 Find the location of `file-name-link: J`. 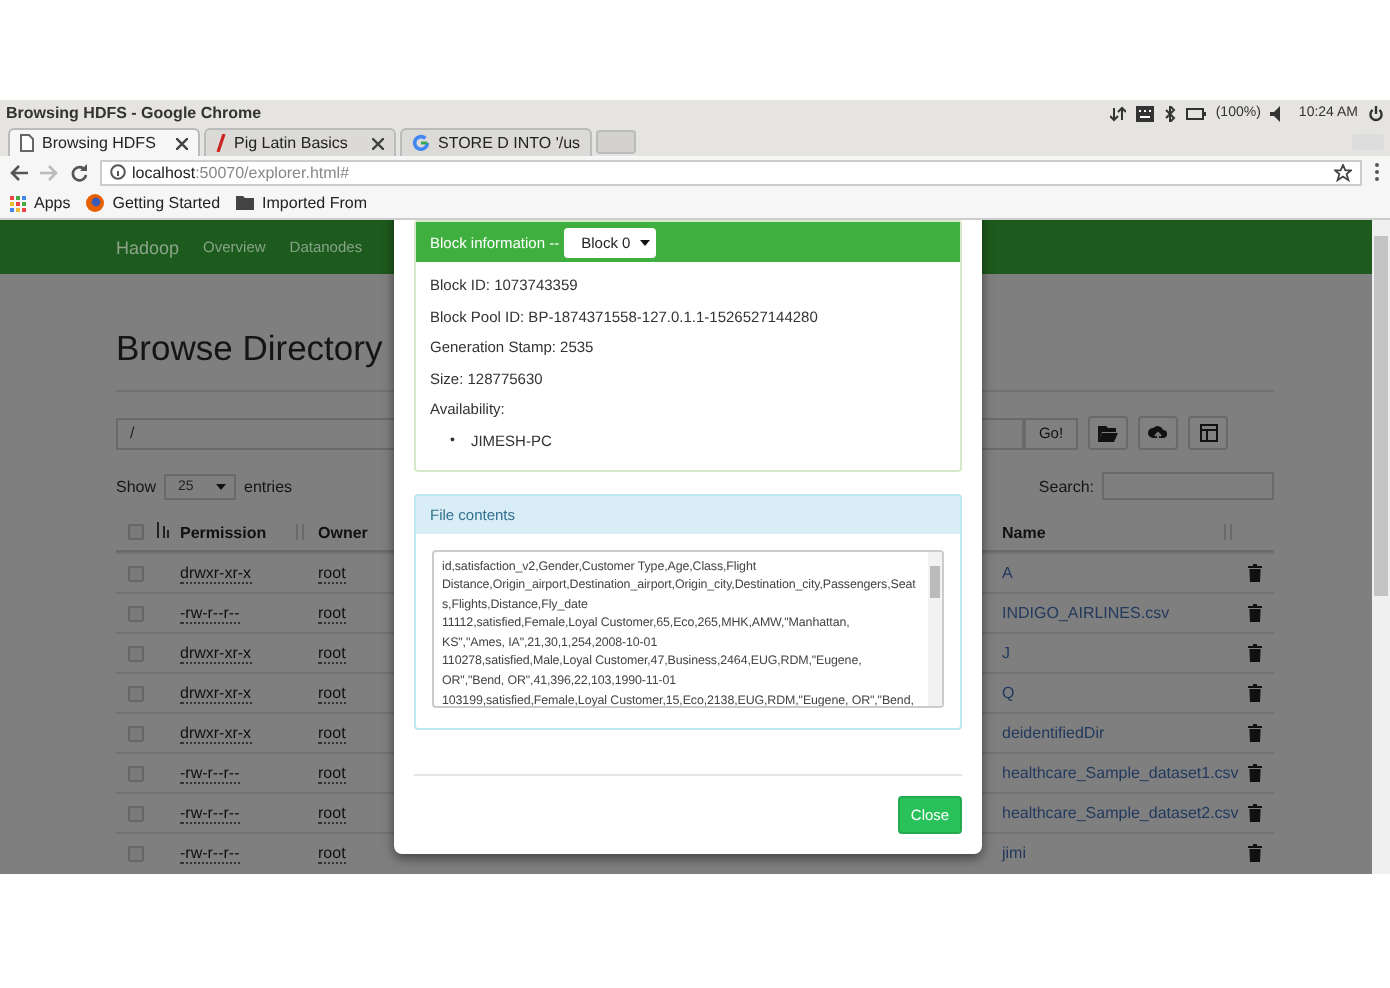

file-name-link: J is located at coordinates (1006, 653).